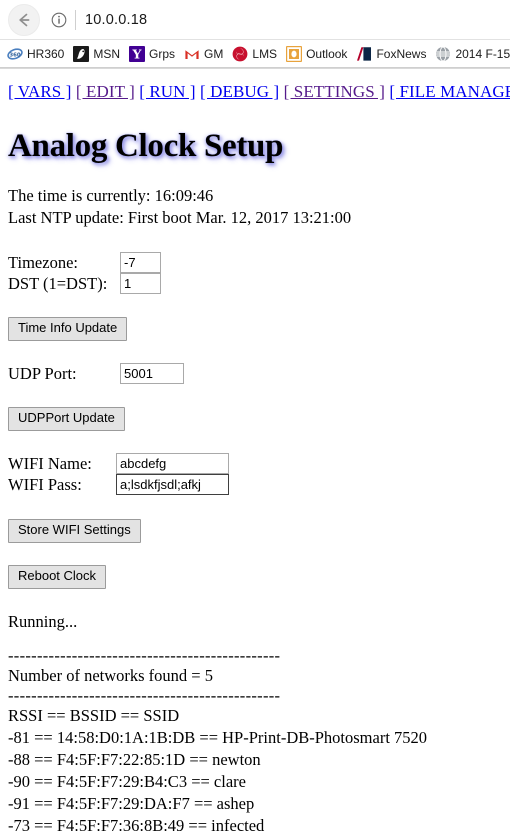  I want to click on address-bar: 10.0.0.18, so click(255, 20).